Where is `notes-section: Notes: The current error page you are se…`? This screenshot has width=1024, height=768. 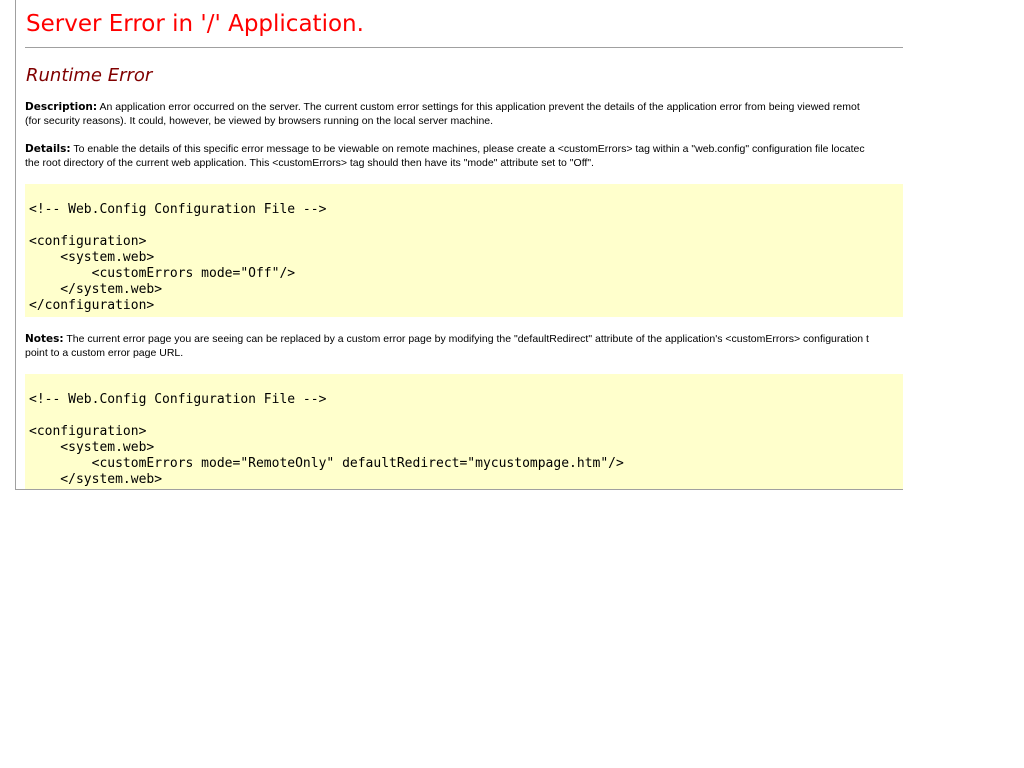 notes-section: Notes: The current error page you are se… is located at coordinates (464, 346).